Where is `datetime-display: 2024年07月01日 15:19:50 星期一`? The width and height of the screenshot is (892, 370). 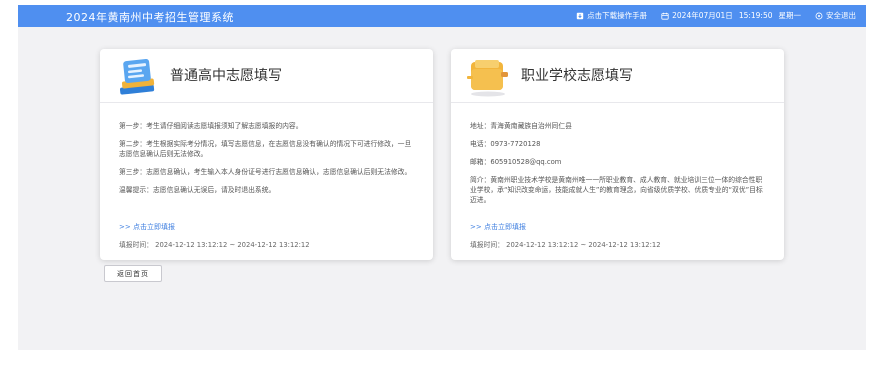 datetime-display: 2024年07月01日 15:19:50 星期一 is located at coordinates (731, 15).